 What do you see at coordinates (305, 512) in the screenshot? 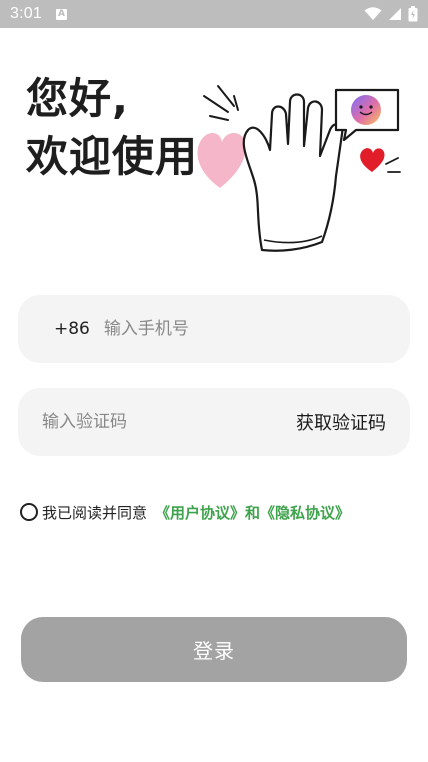
I see `privacy-policy-link: 《隐私协议》` at bounding box center [305, 512].